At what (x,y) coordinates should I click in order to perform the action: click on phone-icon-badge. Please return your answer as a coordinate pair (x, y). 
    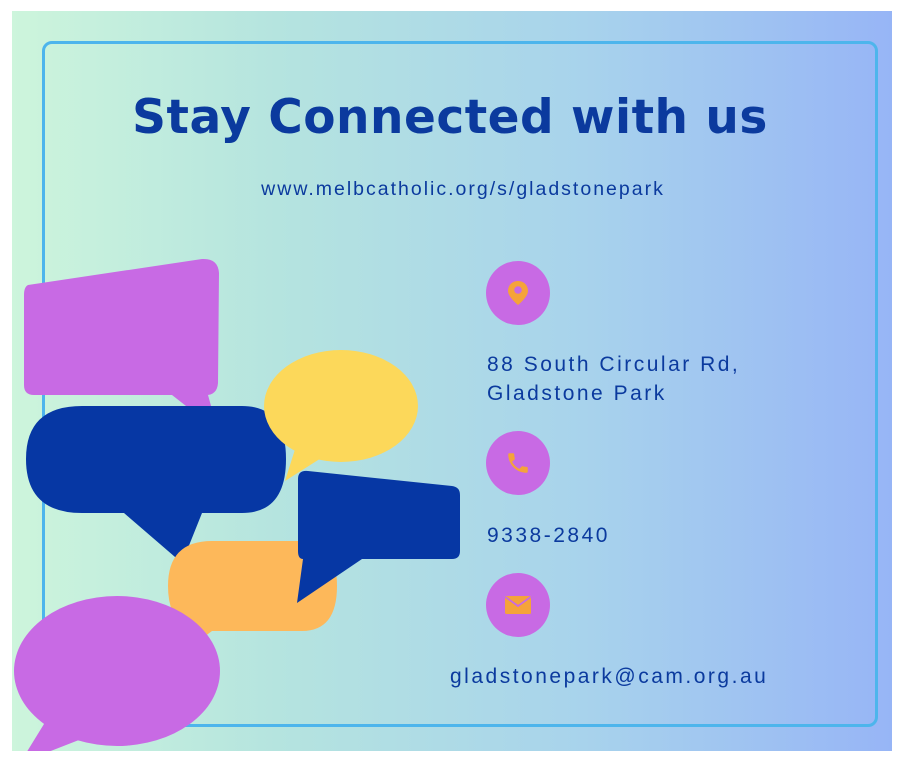
    Looking at the image, I should click on (518, 463).